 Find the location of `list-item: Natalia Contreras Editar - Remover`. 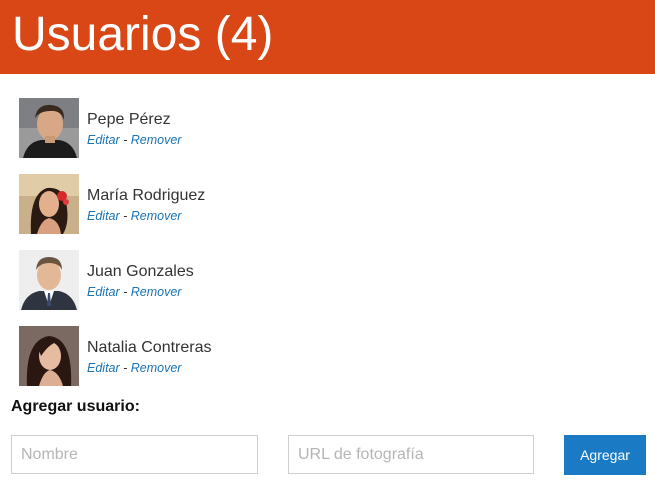

list-item: Natalia Contreras Editar - Remover is located at coordinates (219, 356).